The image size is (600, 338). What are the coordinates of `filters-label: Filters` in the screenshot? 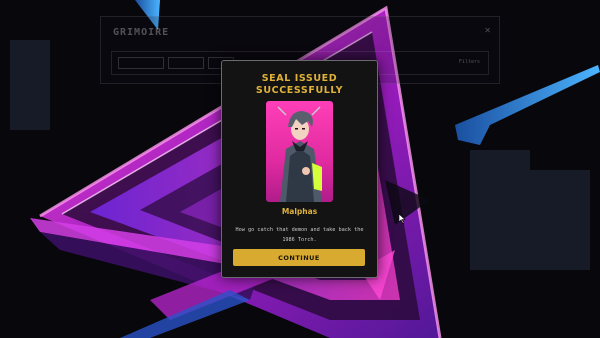 It's located at (469, 62).